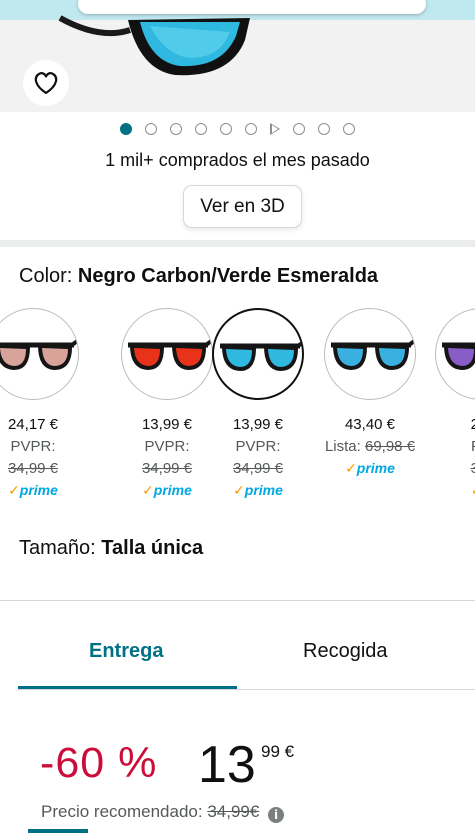 This screenshot has height=833, width=475. Describe the element at coordinates (122, 811) in the screenshot. I see `recommended-price-label: Precio recomendado:` at that location.